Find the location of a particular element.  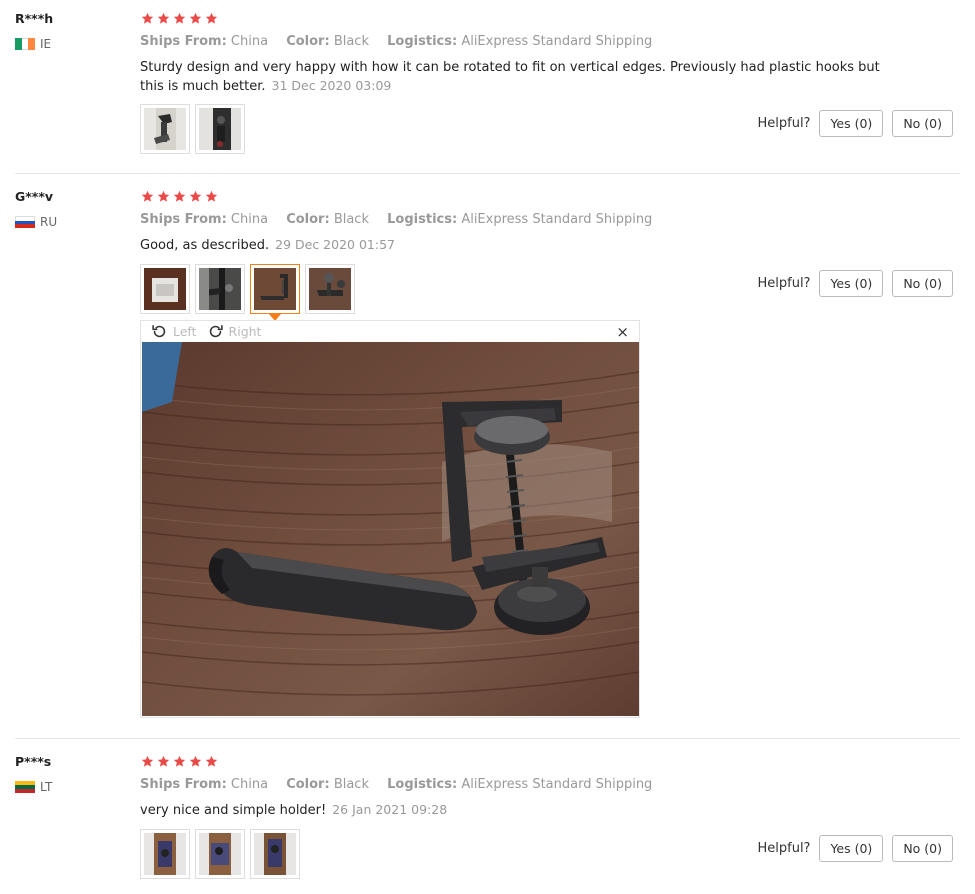

country-code: LT is located at coordinates (46, 787).